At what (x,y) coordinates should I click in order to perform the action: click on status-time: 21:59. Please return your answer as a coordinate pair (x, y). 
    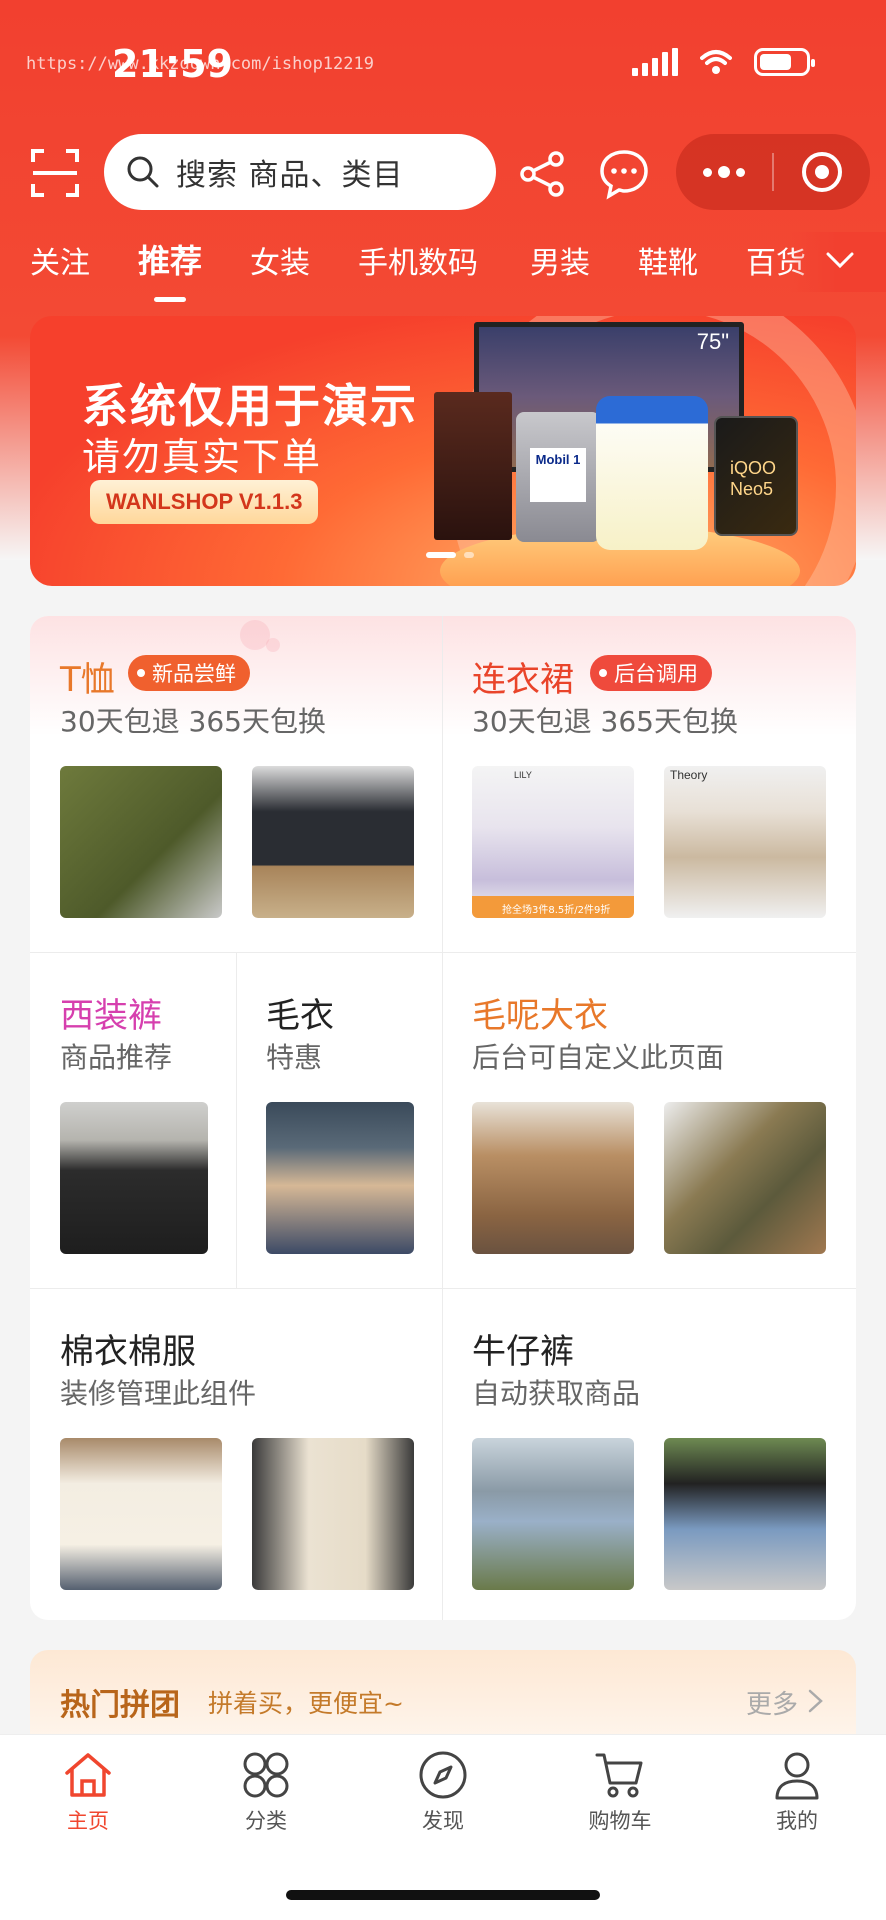
    Looking at the image, I should click on (172, 64).